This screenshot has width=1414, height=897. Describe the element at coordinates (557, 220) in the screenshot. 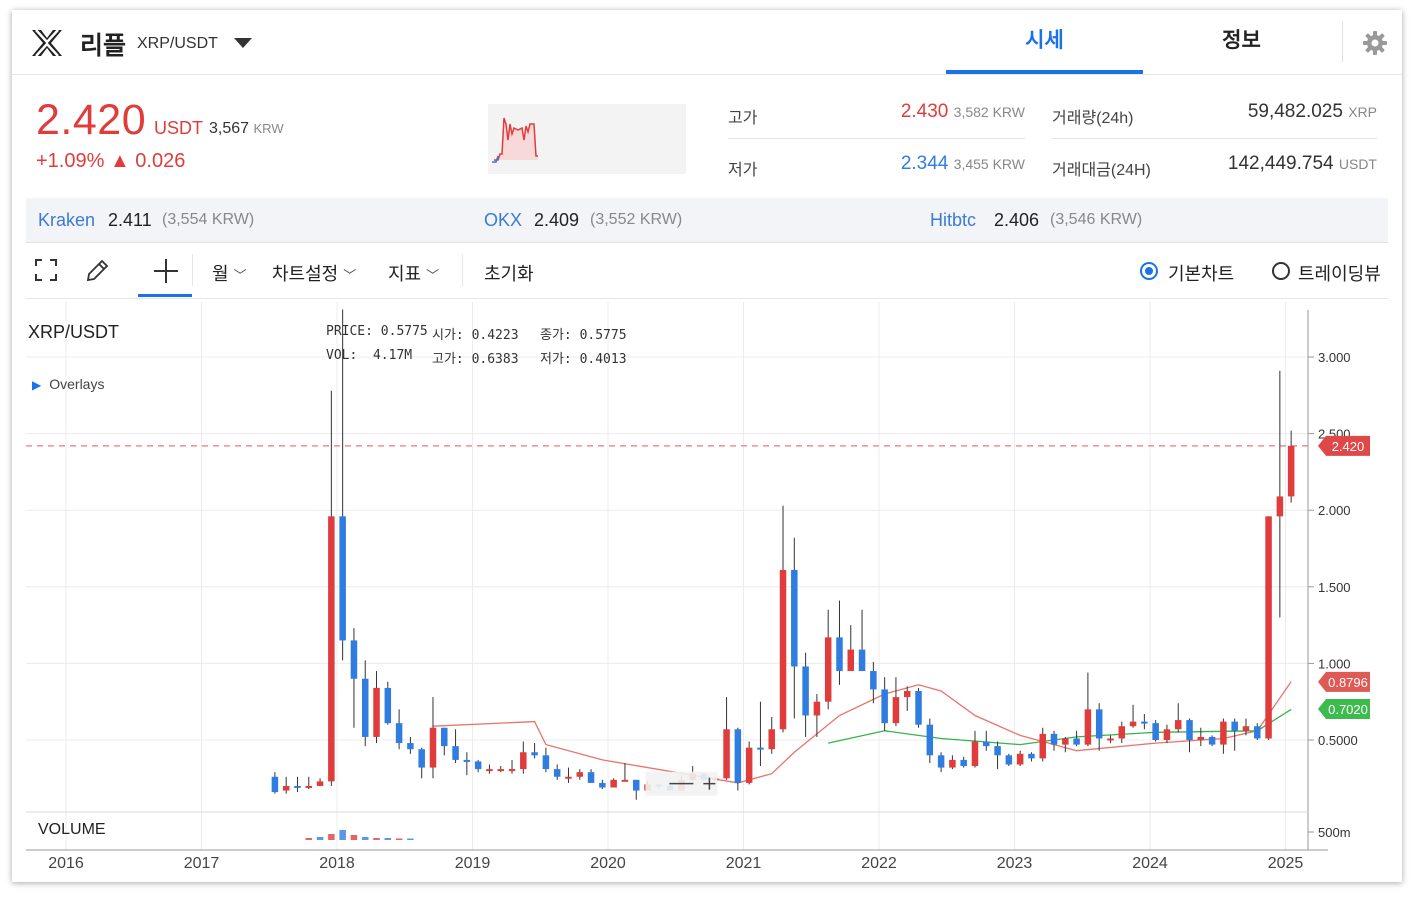

I see `exchange-okx-price: 2.409` at that location.